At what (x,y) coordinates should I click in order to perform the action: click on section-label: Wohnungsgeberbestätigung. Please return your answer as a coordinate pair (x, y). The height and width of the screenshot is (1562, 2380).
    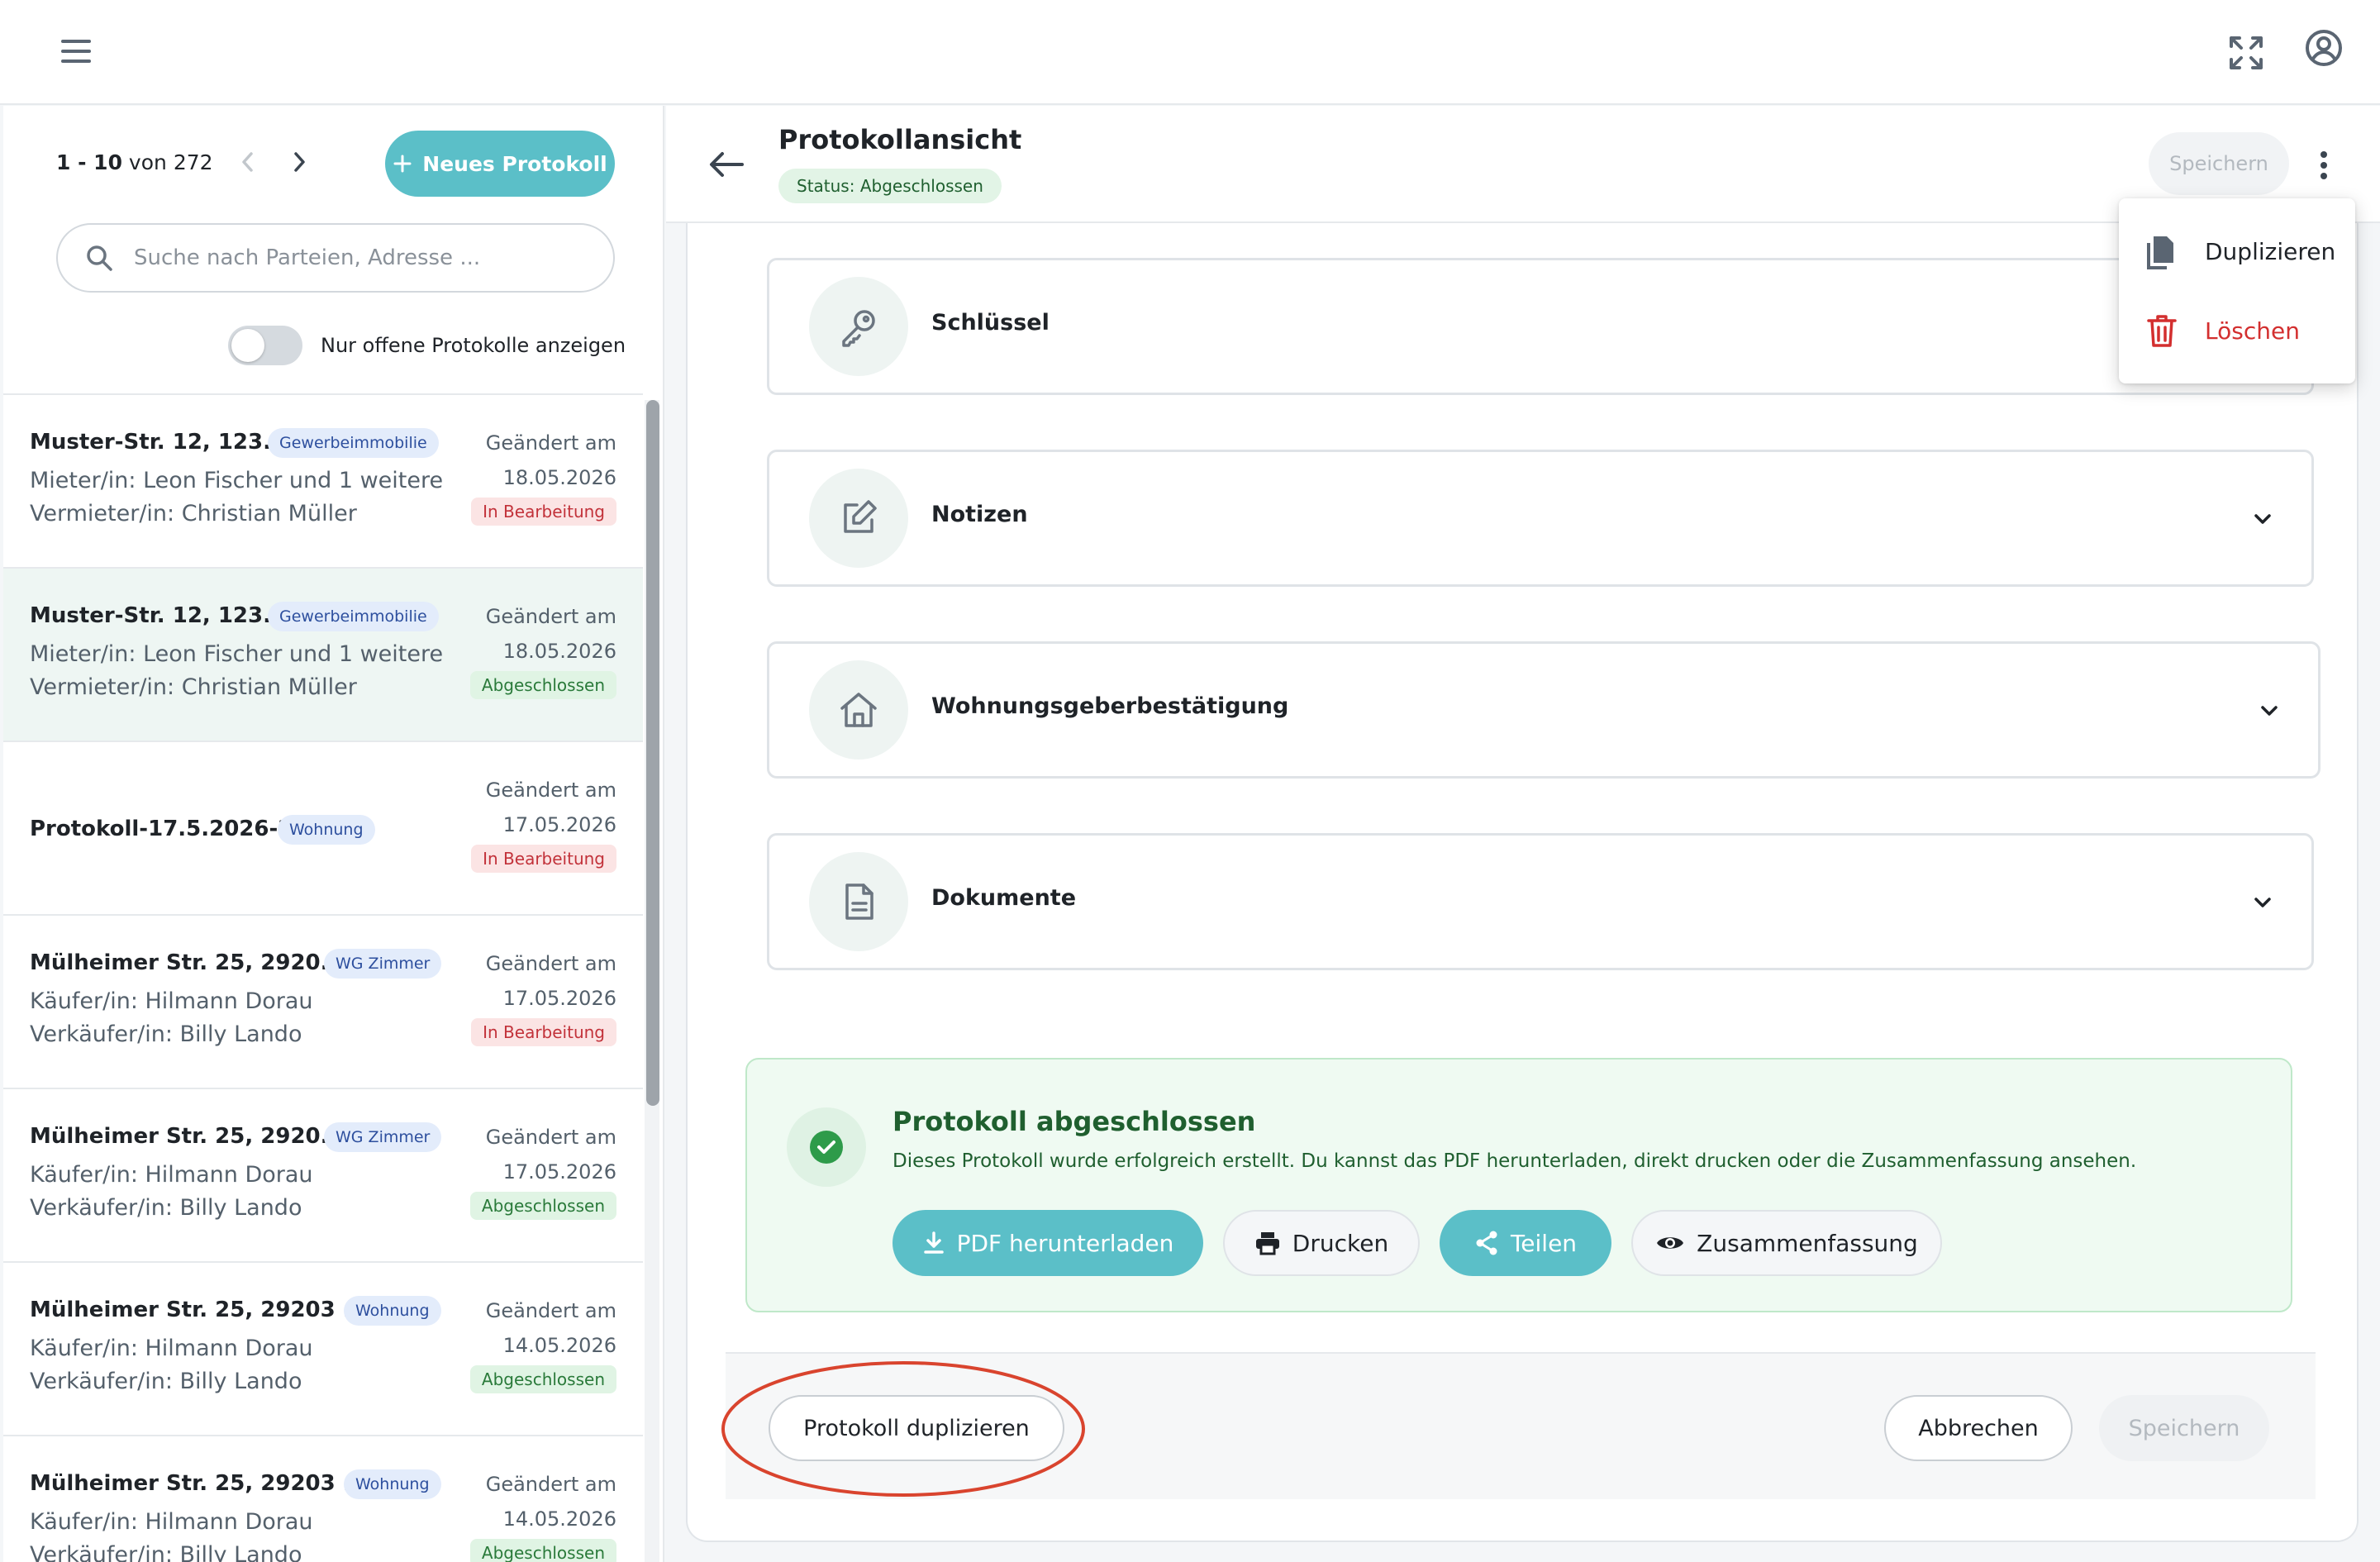
    Looking at the image, I should click on (1110, 706).